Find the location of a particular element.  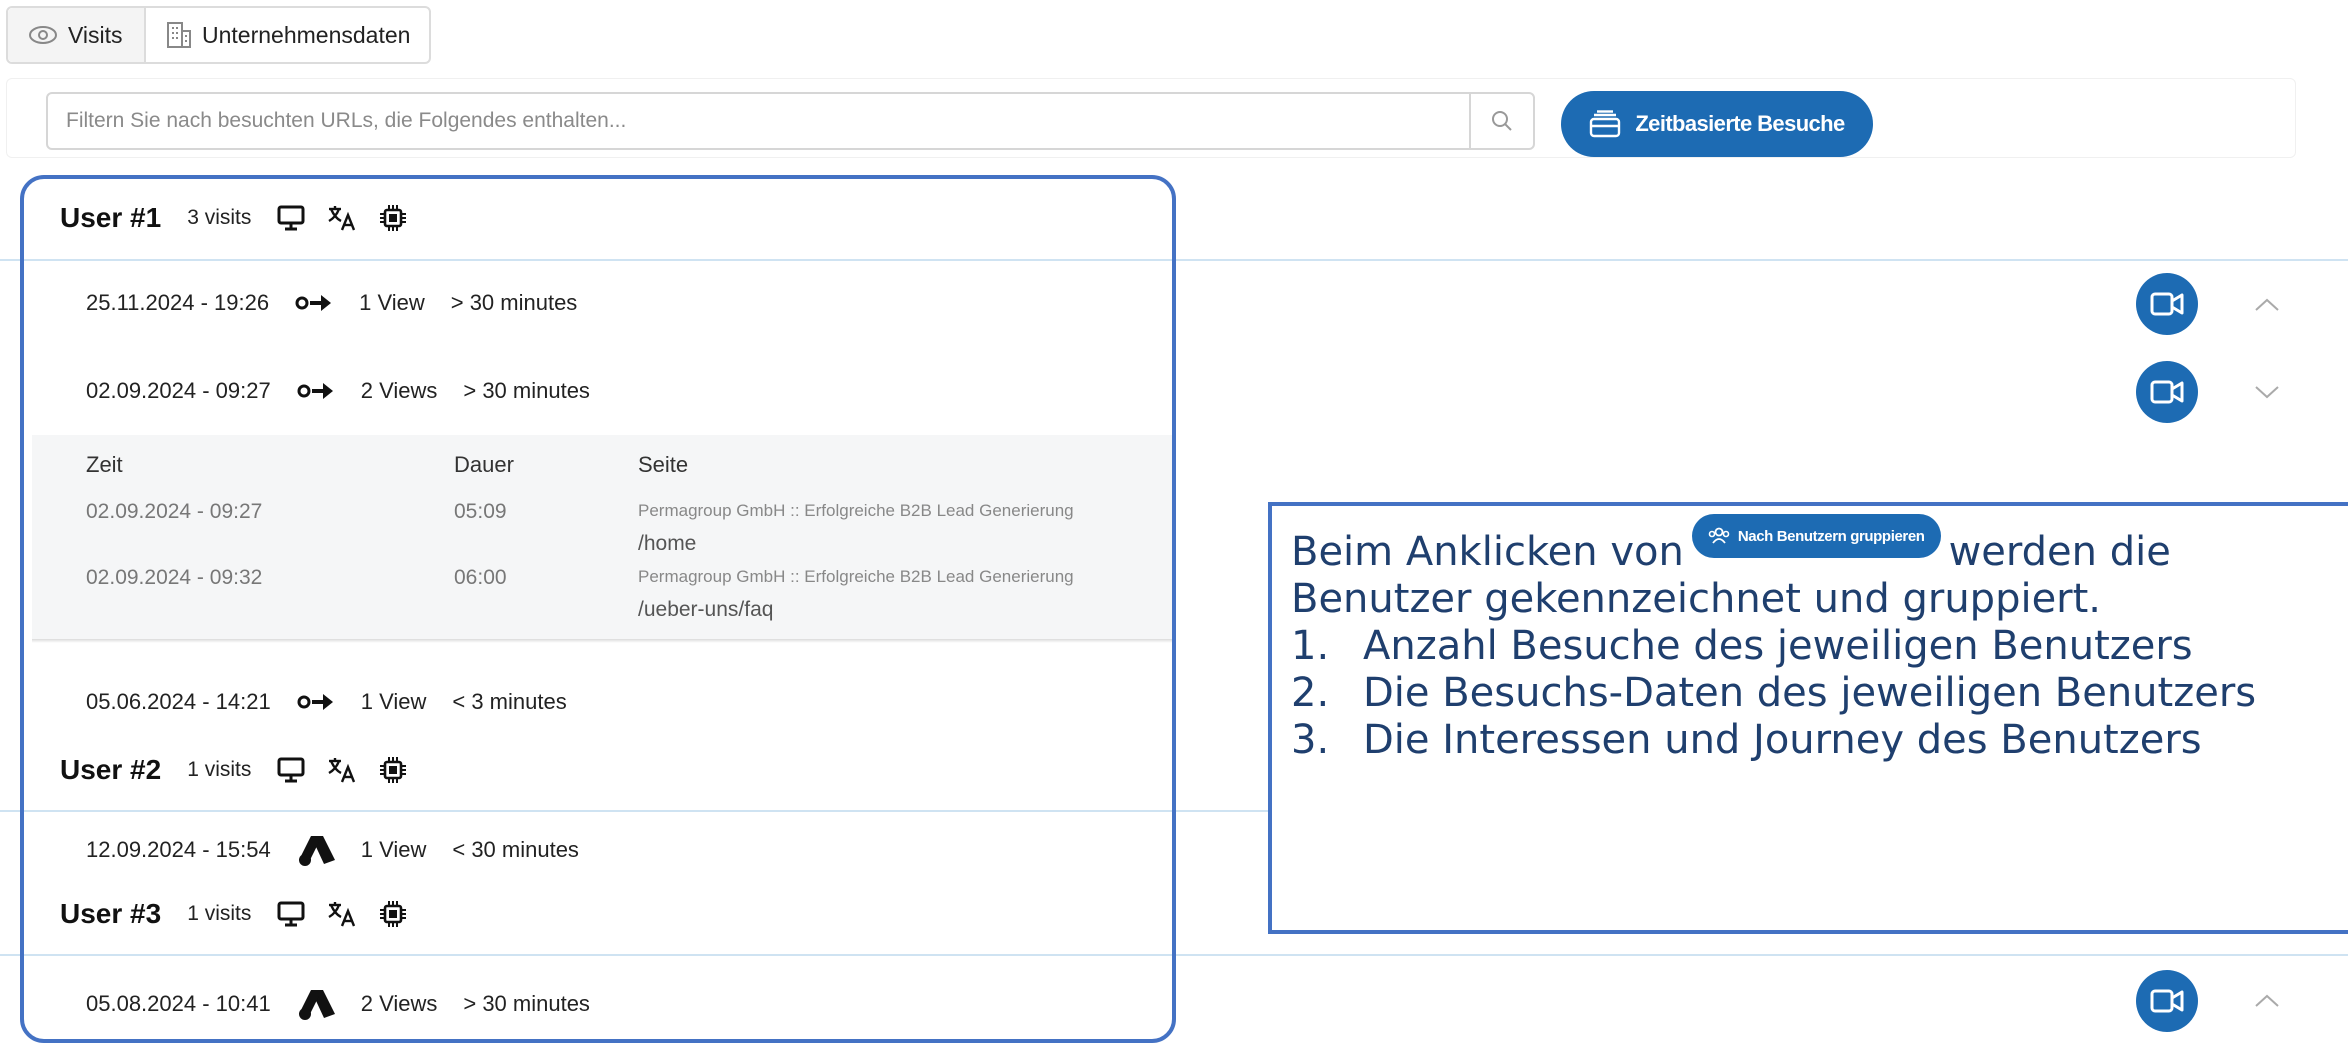

tab-company-data-label: Unternehmensdaten is located at coordinates (306, 34).